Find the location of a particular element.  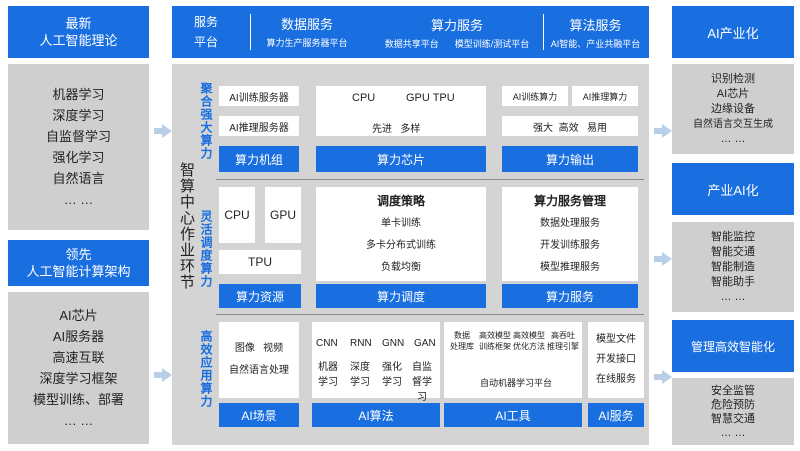

tool-train-framework: 高效模型 训练框架 is located at coordinates (495, 341).